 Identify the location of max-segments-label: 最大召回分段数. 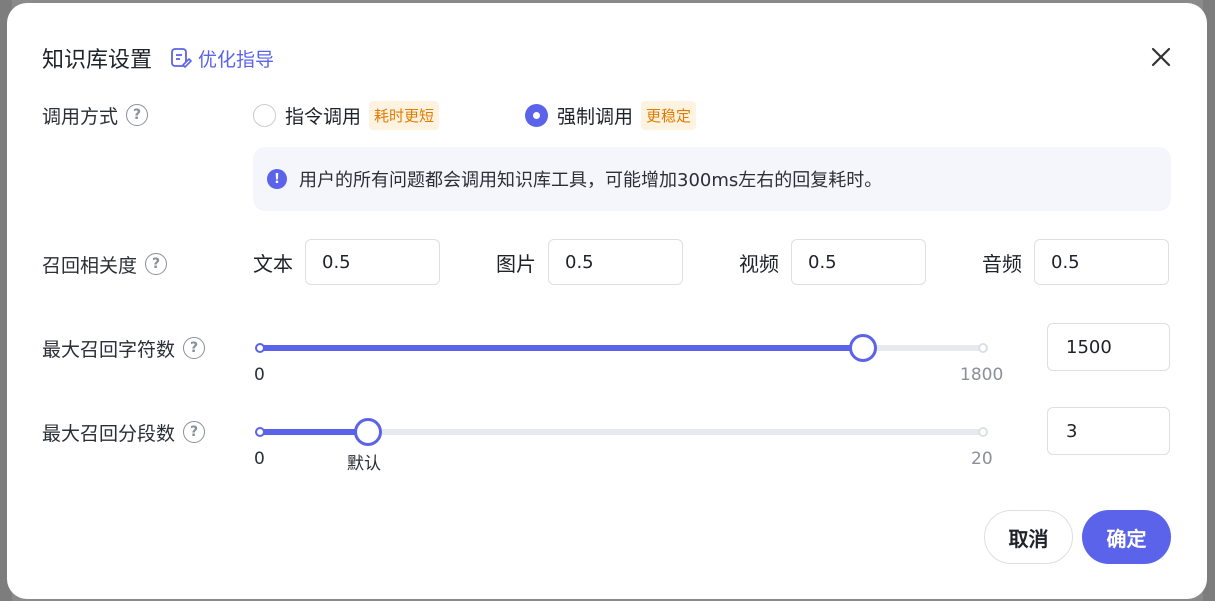
(109, 433).